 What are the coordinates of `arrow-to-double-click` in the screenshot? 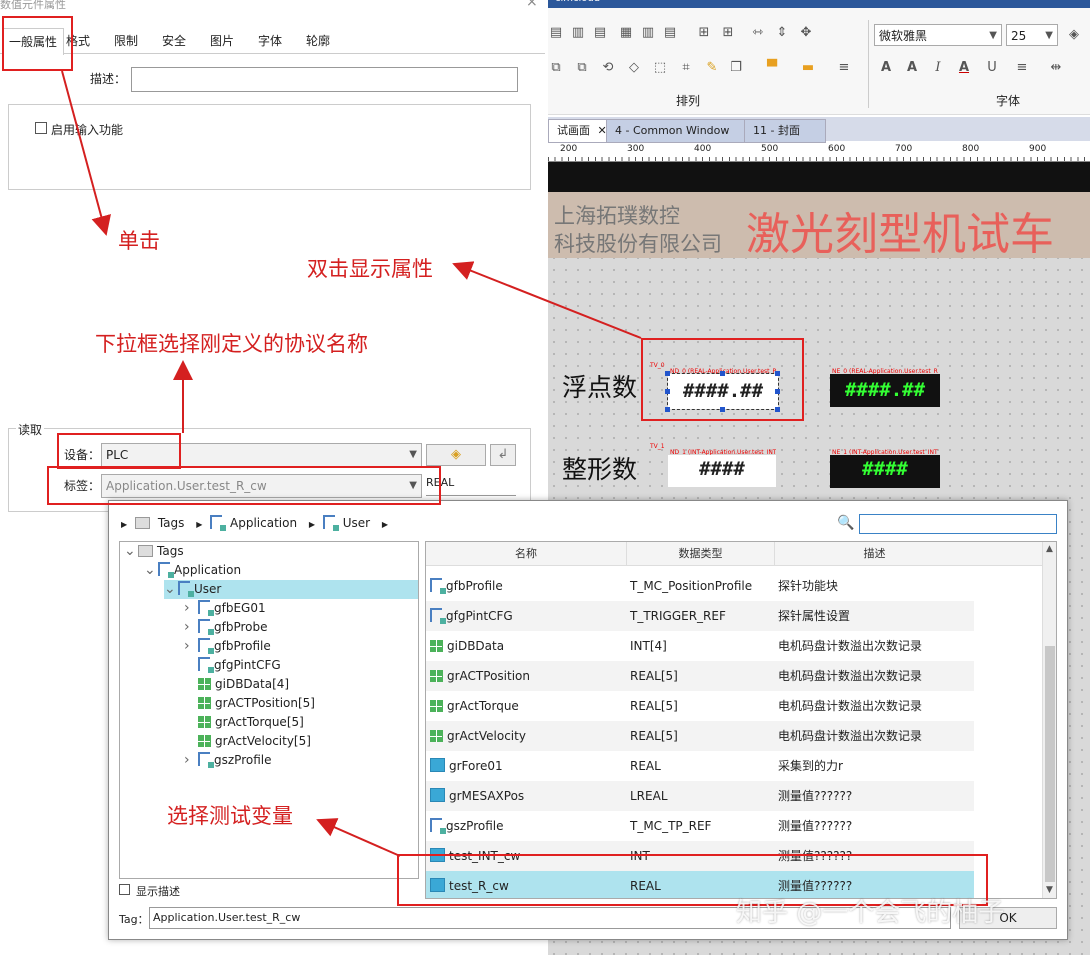 It's located at (547, 300).